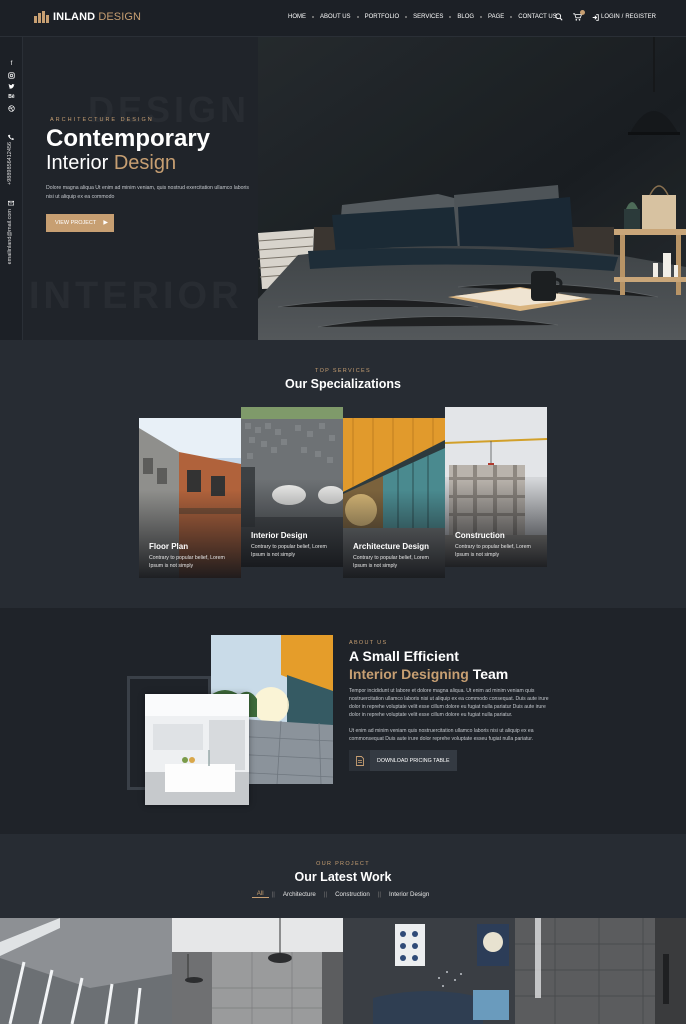  I want to click on nav-portfolio: PORTFOLIO, so click(382, 17).